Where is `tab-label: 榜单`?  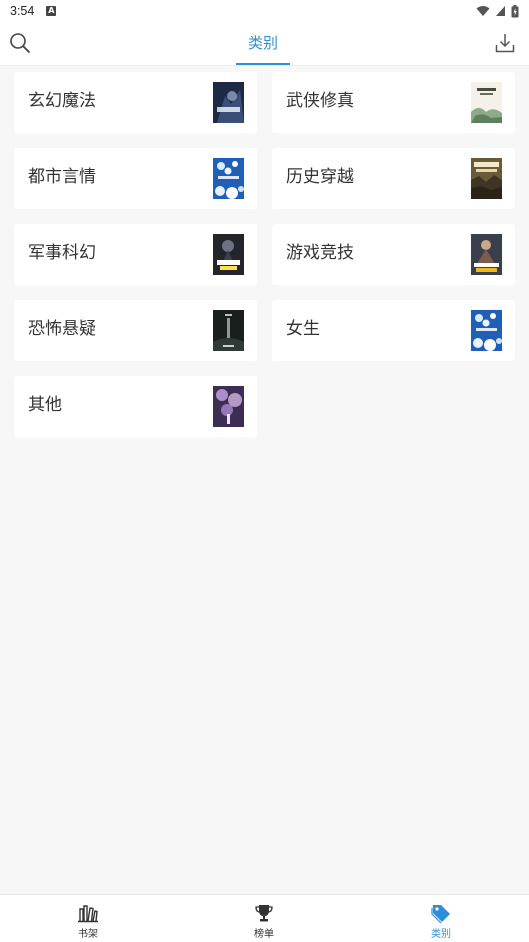
tab-label: 榜单 is located at coordinates (264, 934).